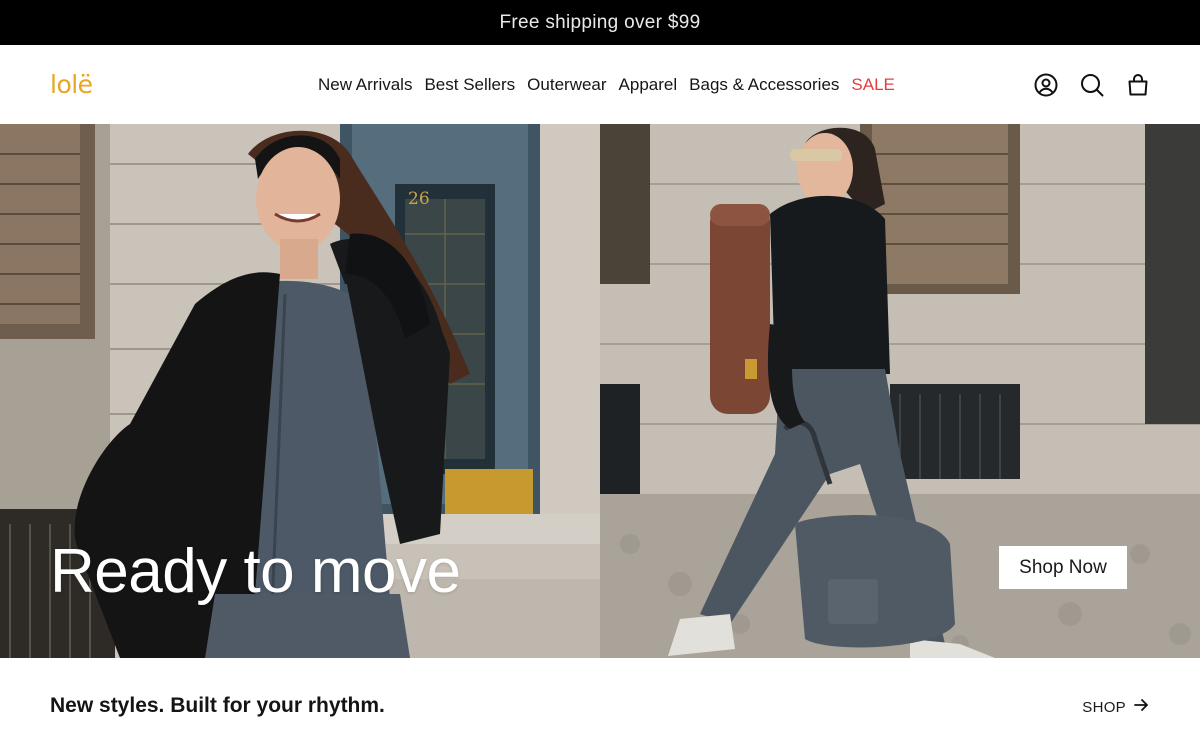  I want to click on search-icon, so click(1092, 85).